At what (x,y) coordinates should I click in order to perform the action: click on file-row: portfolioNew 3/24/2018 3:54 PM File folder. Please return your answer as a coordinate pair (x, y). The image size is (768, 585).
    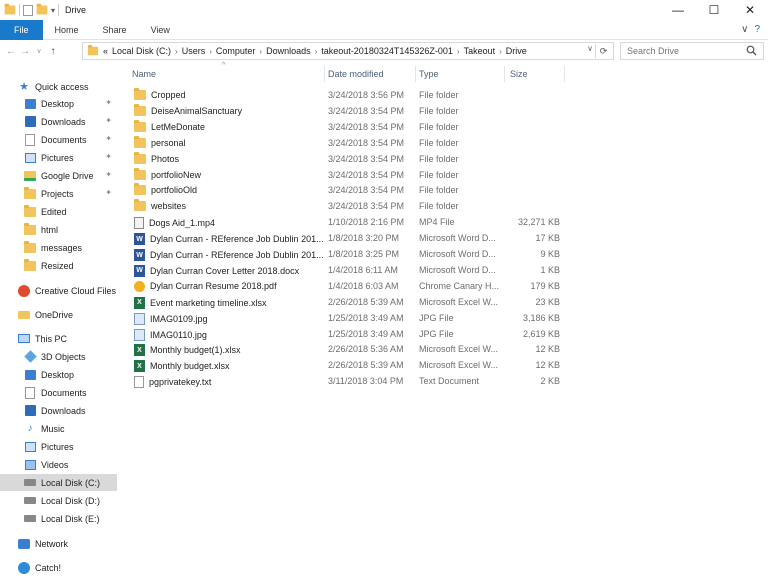
    Looking at the image, I should click on (350, 175).